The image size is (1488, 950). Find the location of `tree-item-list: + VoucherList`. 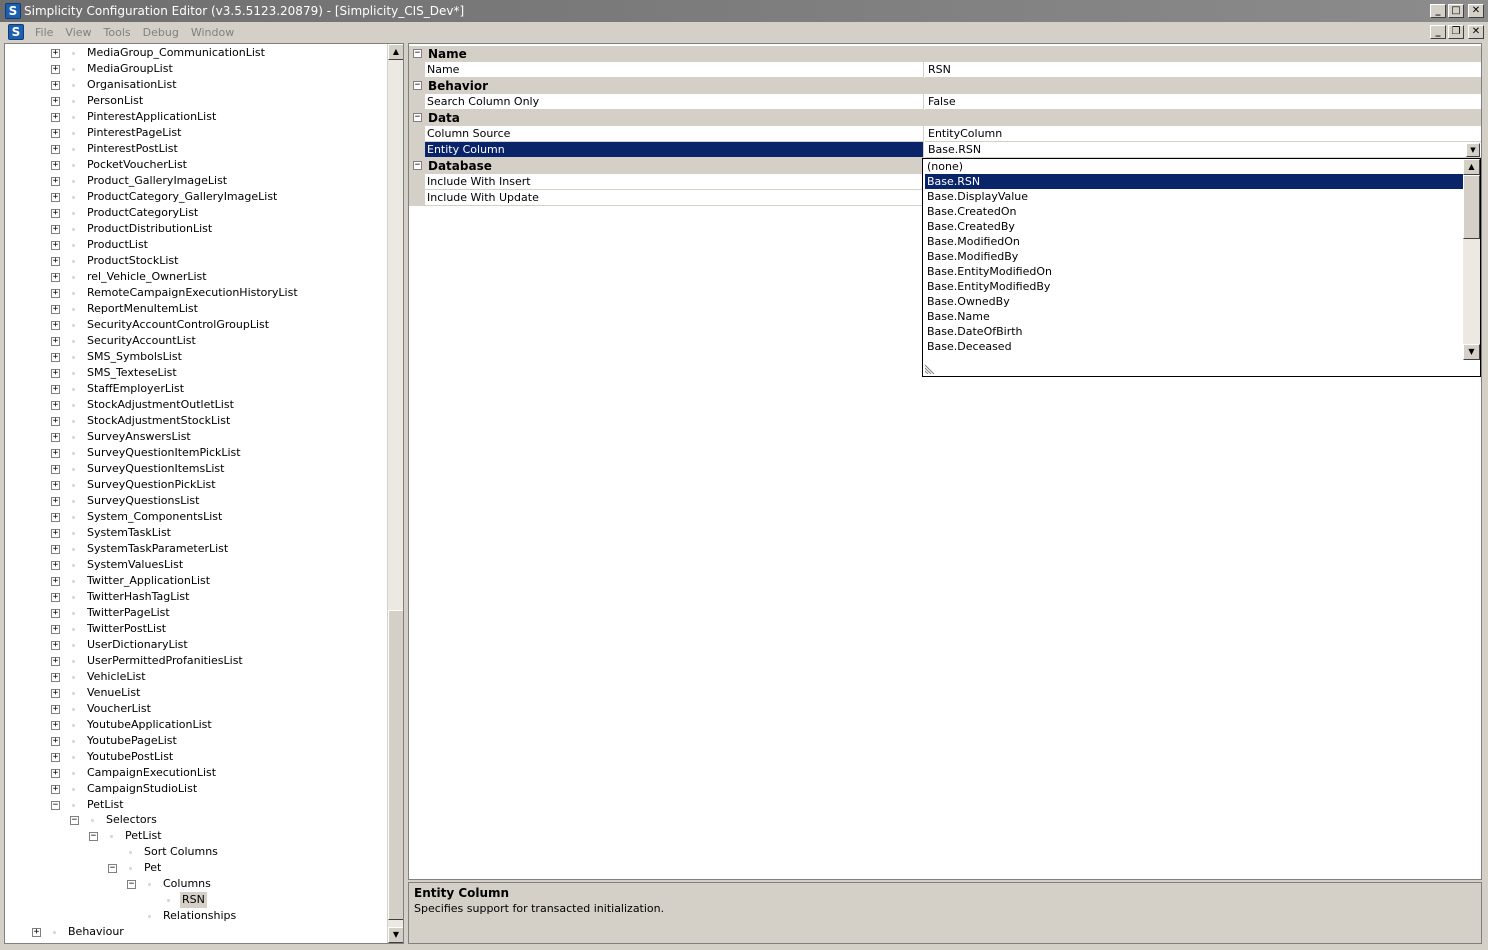

tree-item-list: + VoucherList is located at coordinates (195, 709).